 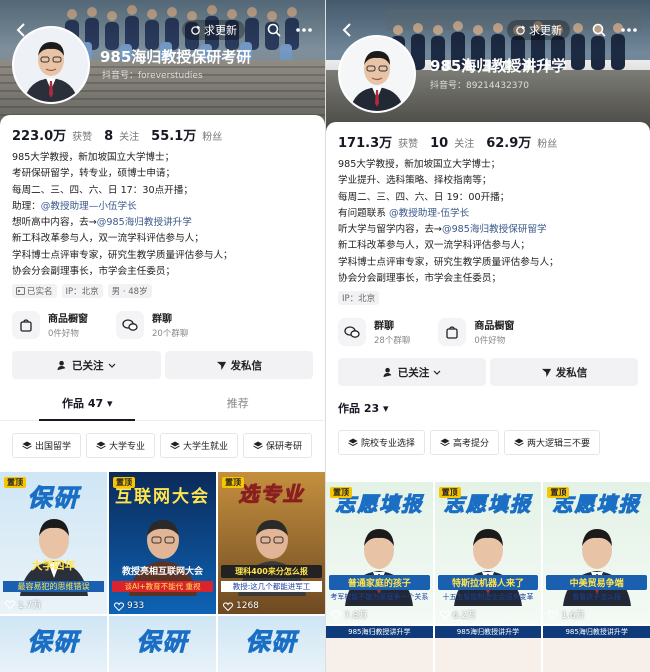 What do you see at coordinates (152, 74) in the screenshot?
I see `profile-uid: 抖音号：foreverstudies` at bounding box center [152, 74].